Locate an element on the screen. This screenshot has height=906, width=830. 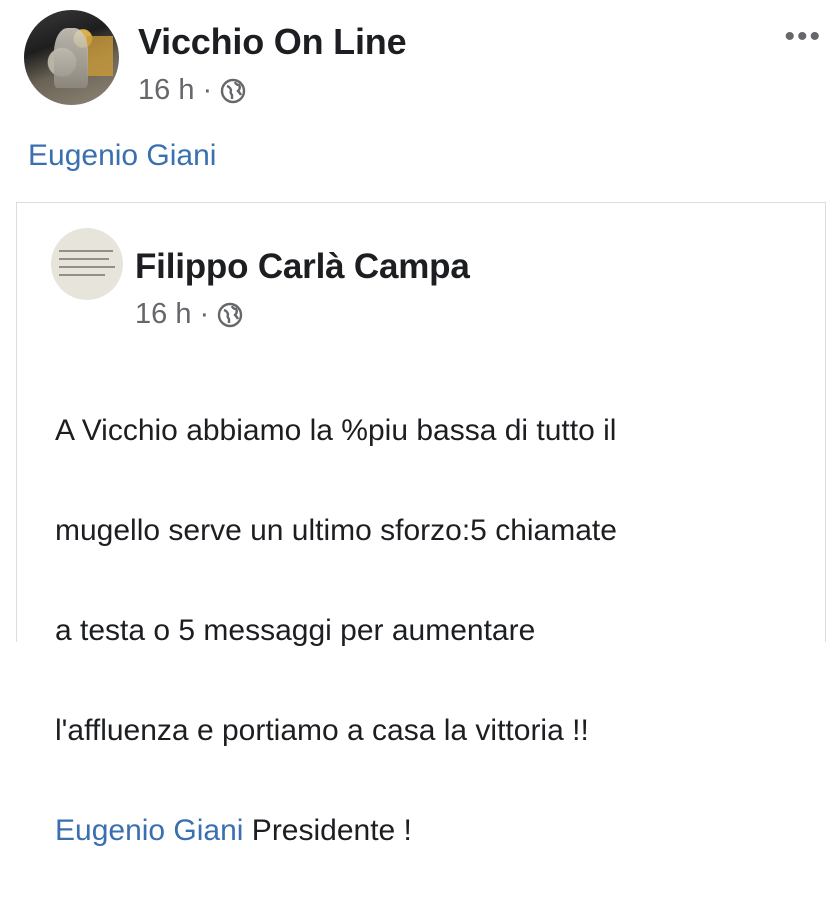
post-meta: 16 h · is located at coordinates (192, 90).